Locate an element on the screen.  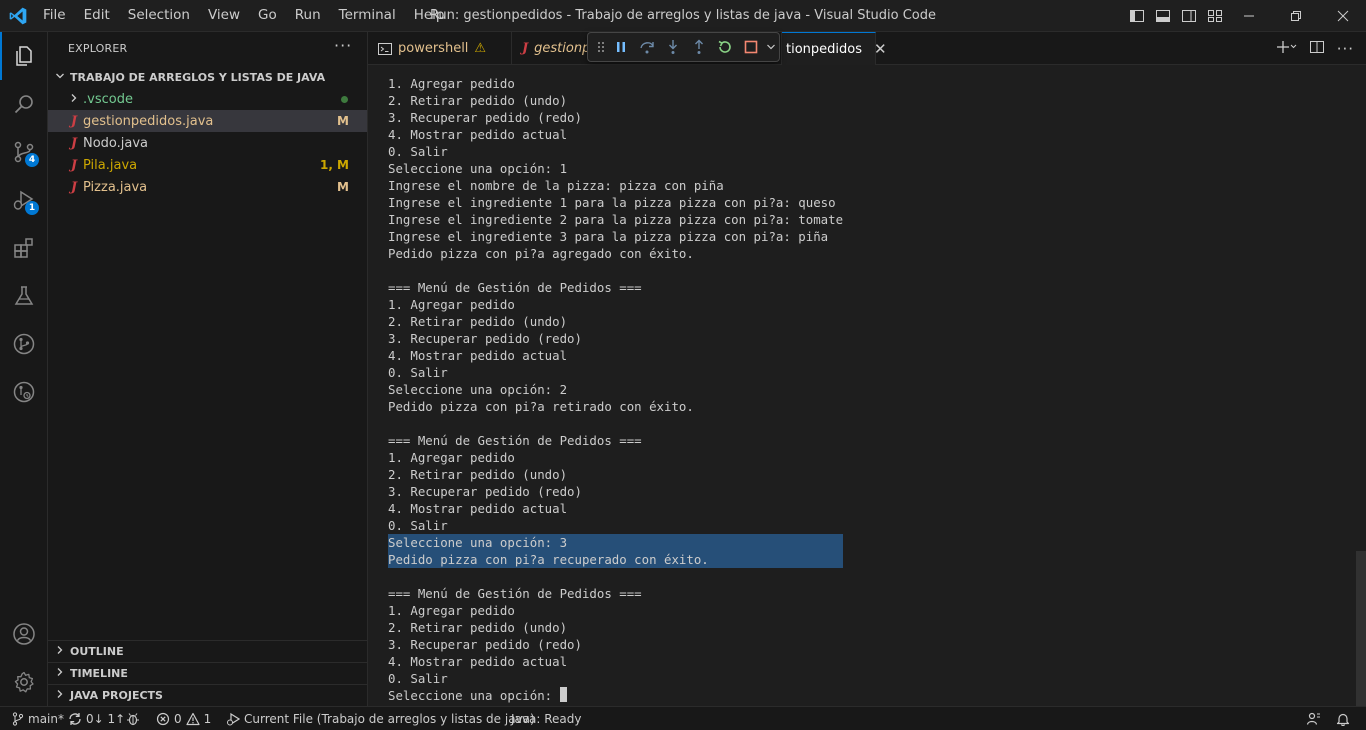
run-debug-button: 1 is located at coordinates (24, 200).